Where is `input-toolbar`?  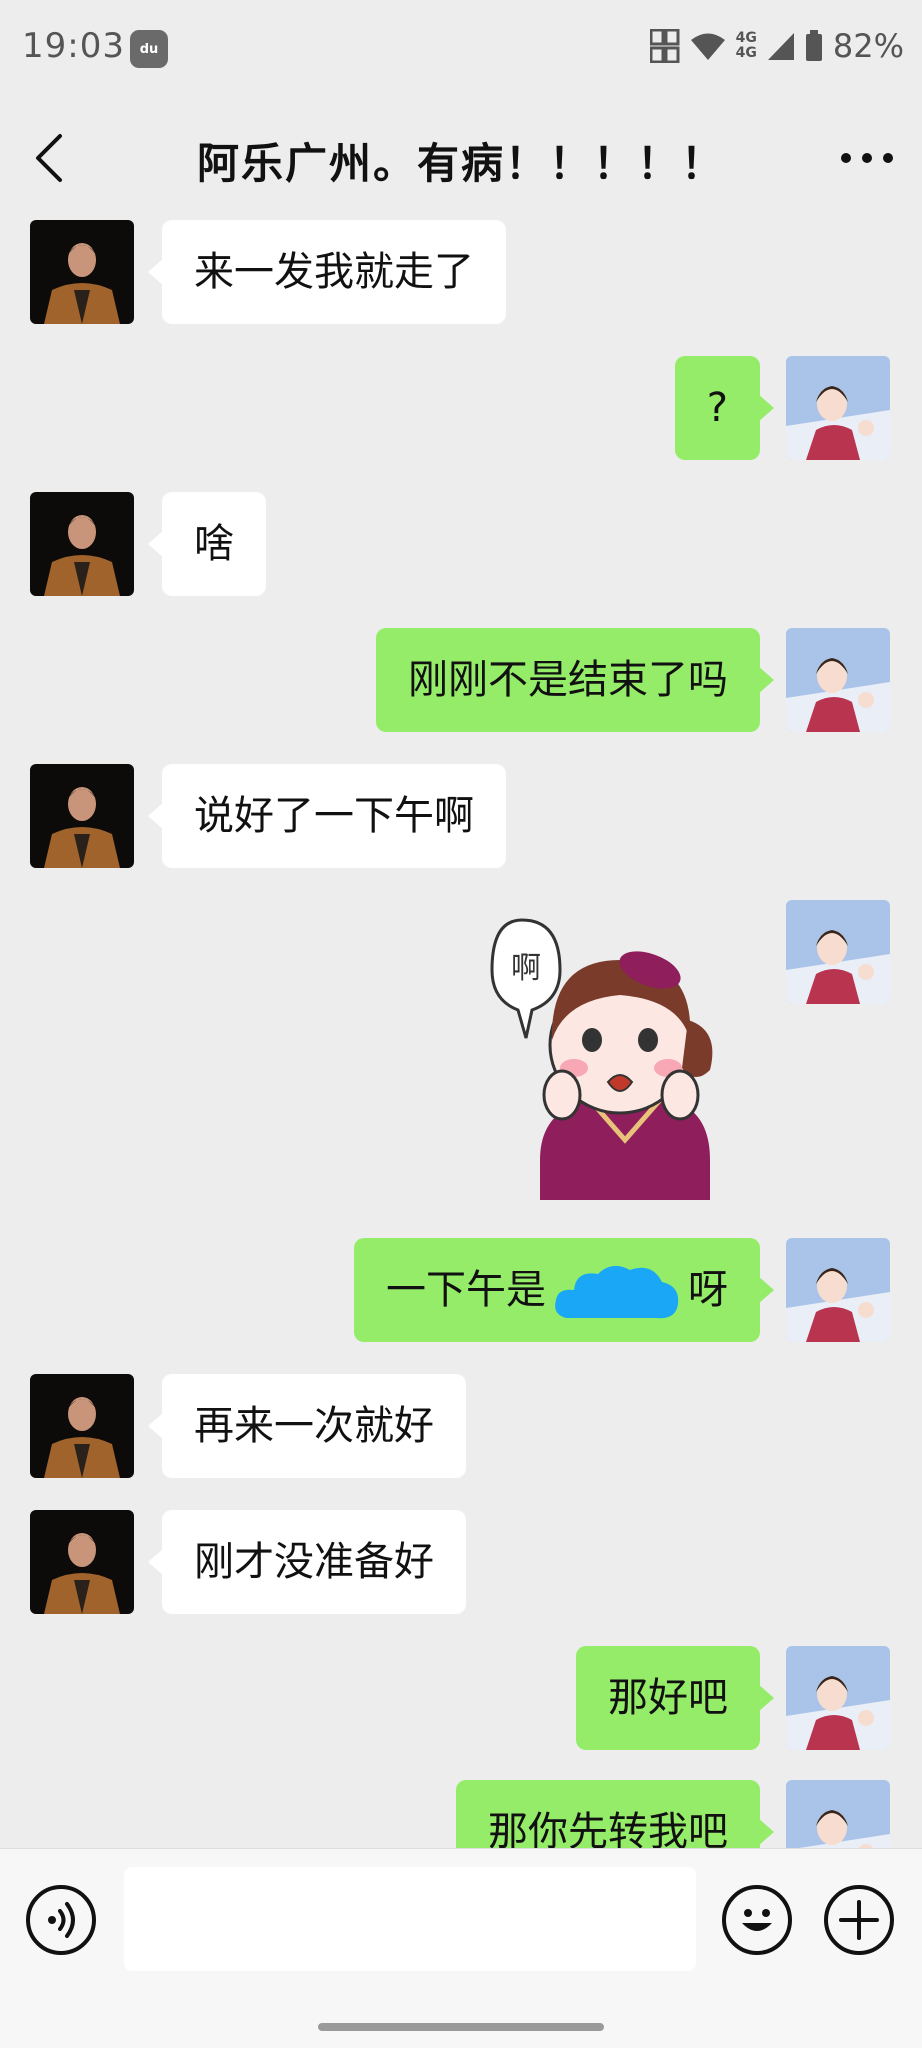
input-toolbar is located at coordinates (461, 1948).